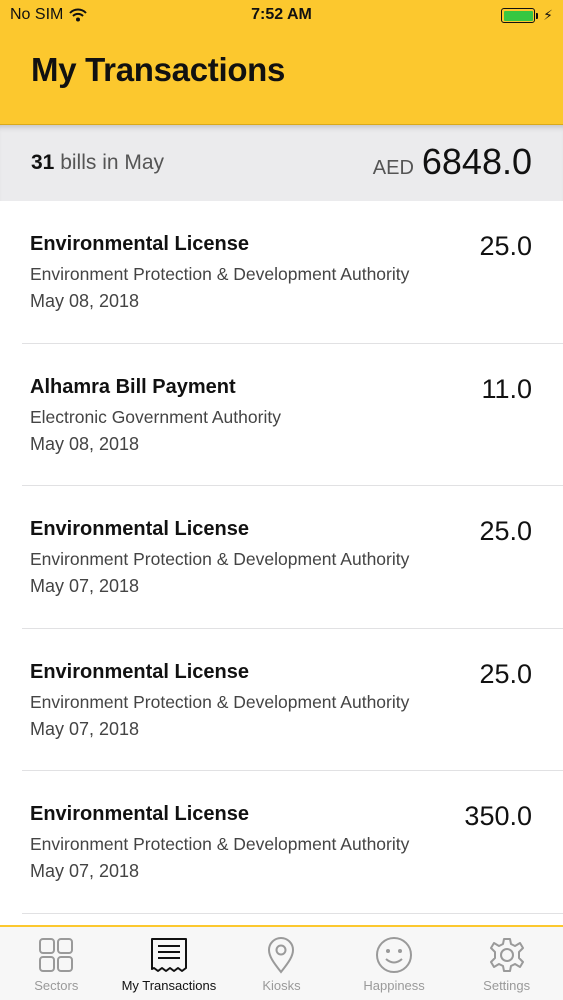 The width and height of the screenshot is (563, 1000). Describe the element at coordinates (56, 985) in the screenshot. I see `tab-label: Sectors` at that location.